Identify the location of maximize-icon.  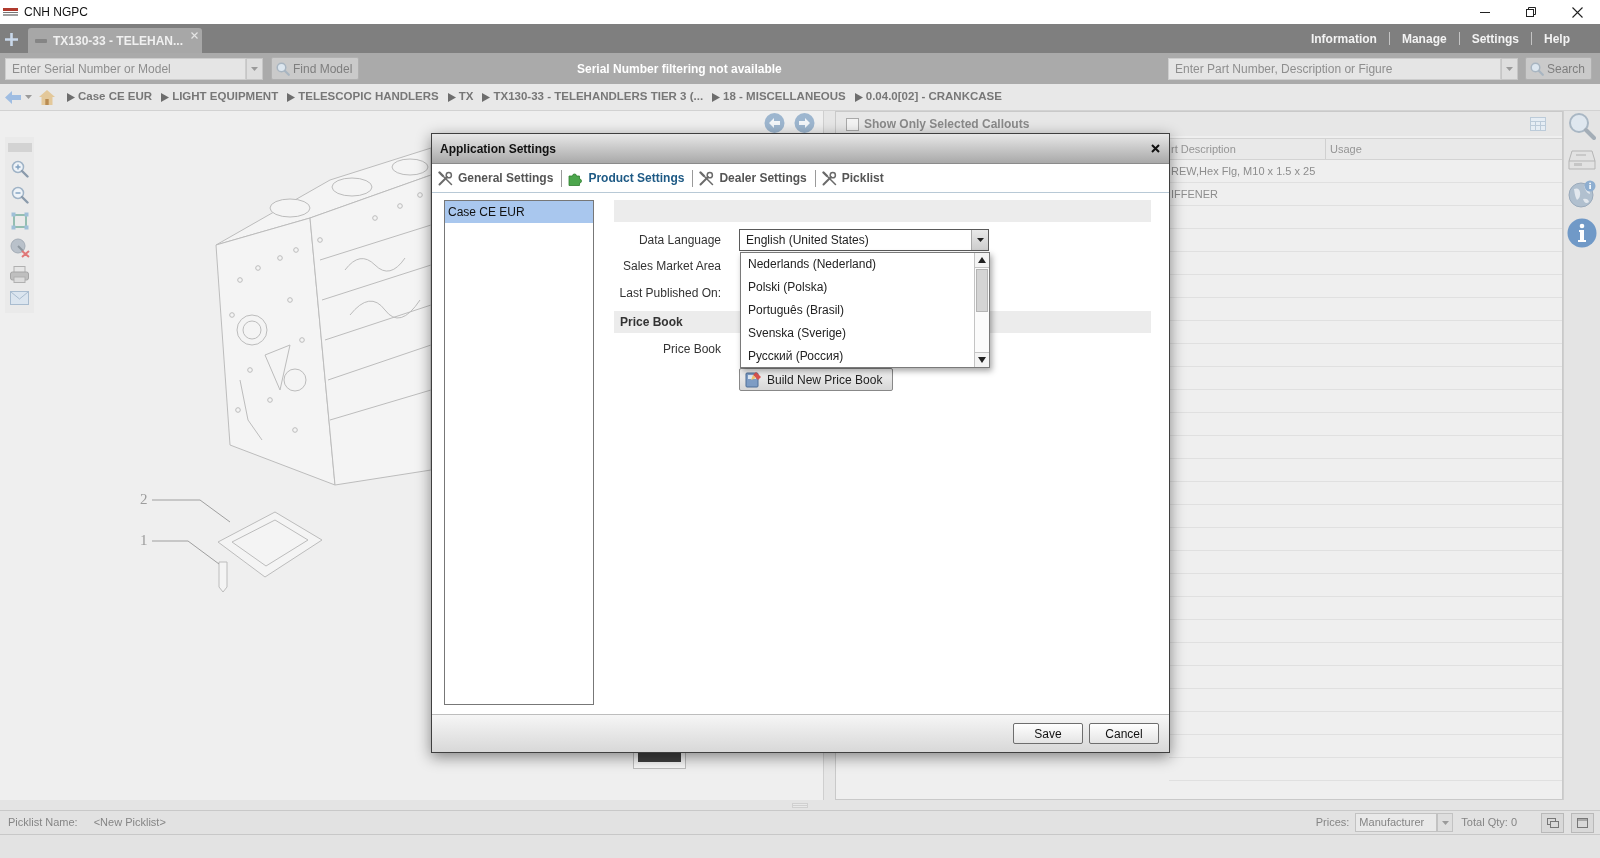
(1582, 822).